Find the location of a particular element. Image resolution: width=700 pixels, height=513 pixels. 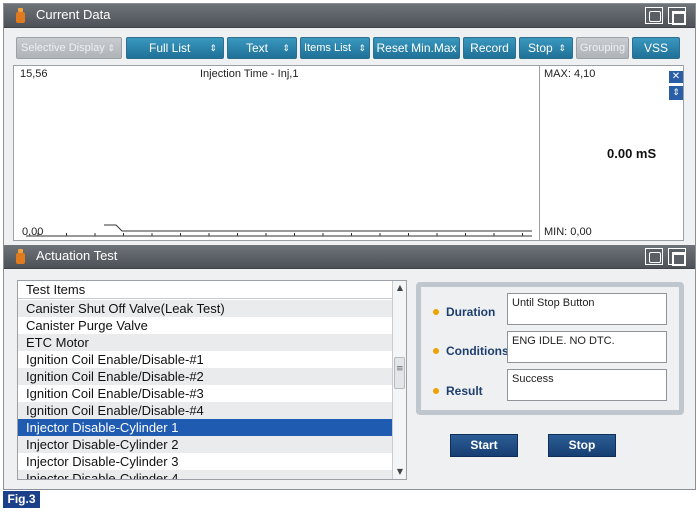

graph-min-label: MIN: 0,00 is located at coordinates (568, 232).